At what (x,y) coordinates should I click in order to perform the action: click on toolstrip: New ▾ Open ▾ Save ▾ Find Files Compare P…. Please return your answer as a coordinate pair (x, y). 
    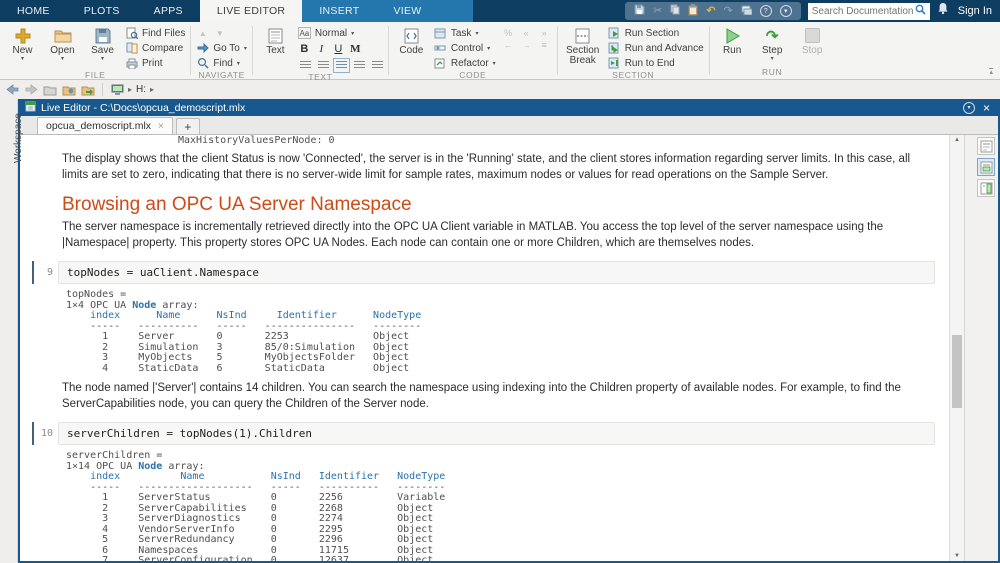
    Looking at the image, I should click on (500, 52).